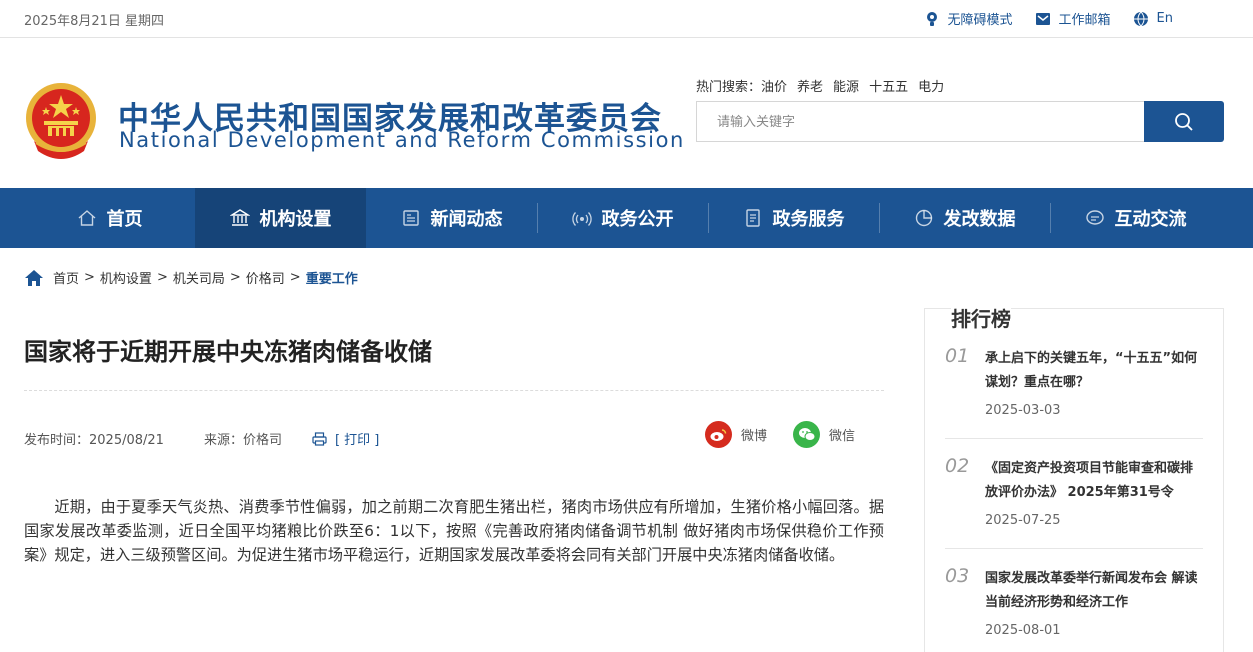 The height and width of the screenshot is (652, 1253). What do you see at coordinates (1089, 480) in the screenshot?
I see `rank-title: 《固定资产投资项目节能审查和碳排放评价办法》 2025年第31号令` at bounding box center [1089, 480].